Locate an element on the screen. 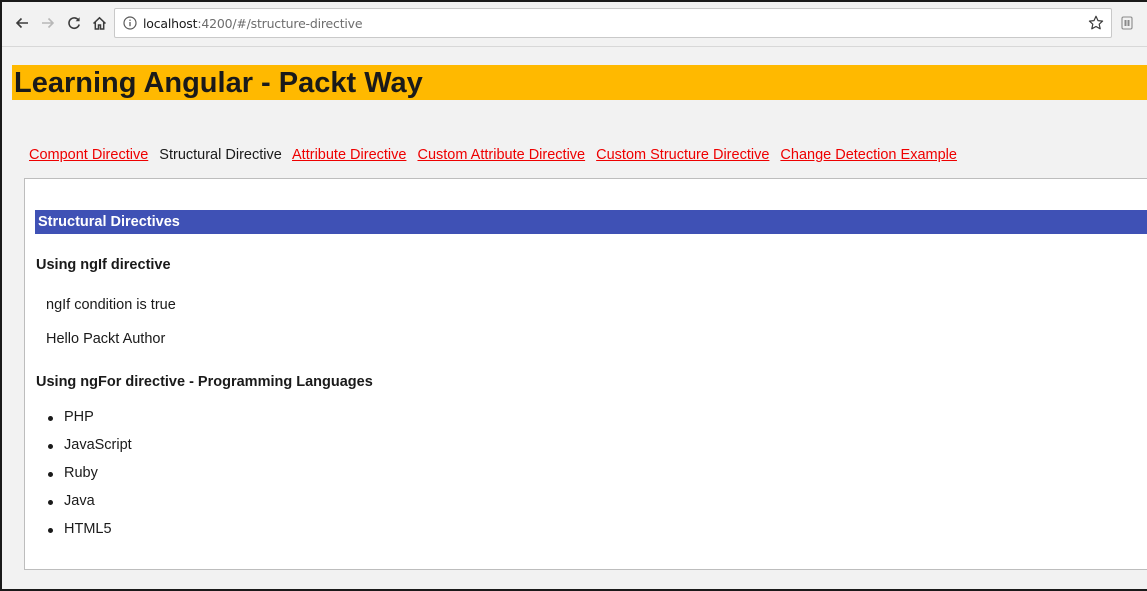 The image size is (1147, 591). extension-icon is located at coordinates (1127, 23).